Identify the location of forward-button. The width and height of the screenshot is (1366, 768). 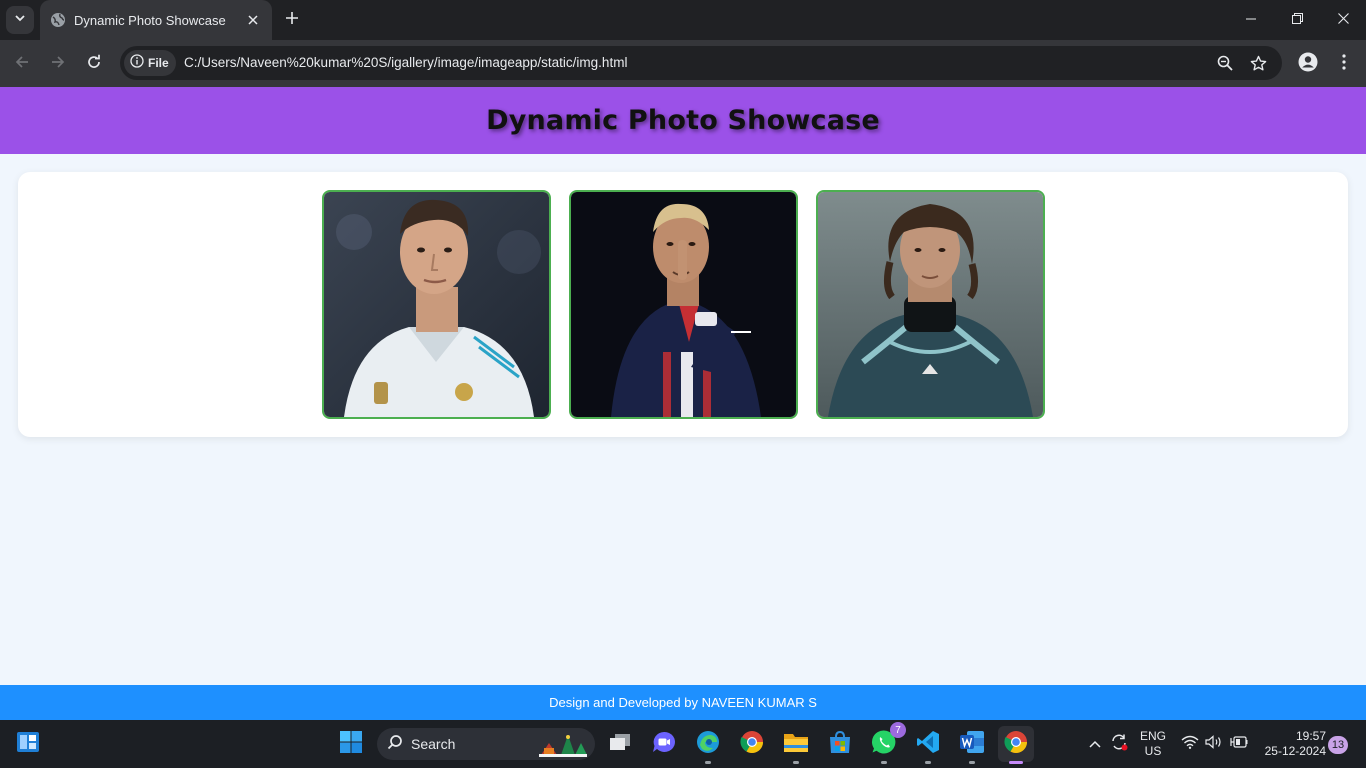
(58, 64).